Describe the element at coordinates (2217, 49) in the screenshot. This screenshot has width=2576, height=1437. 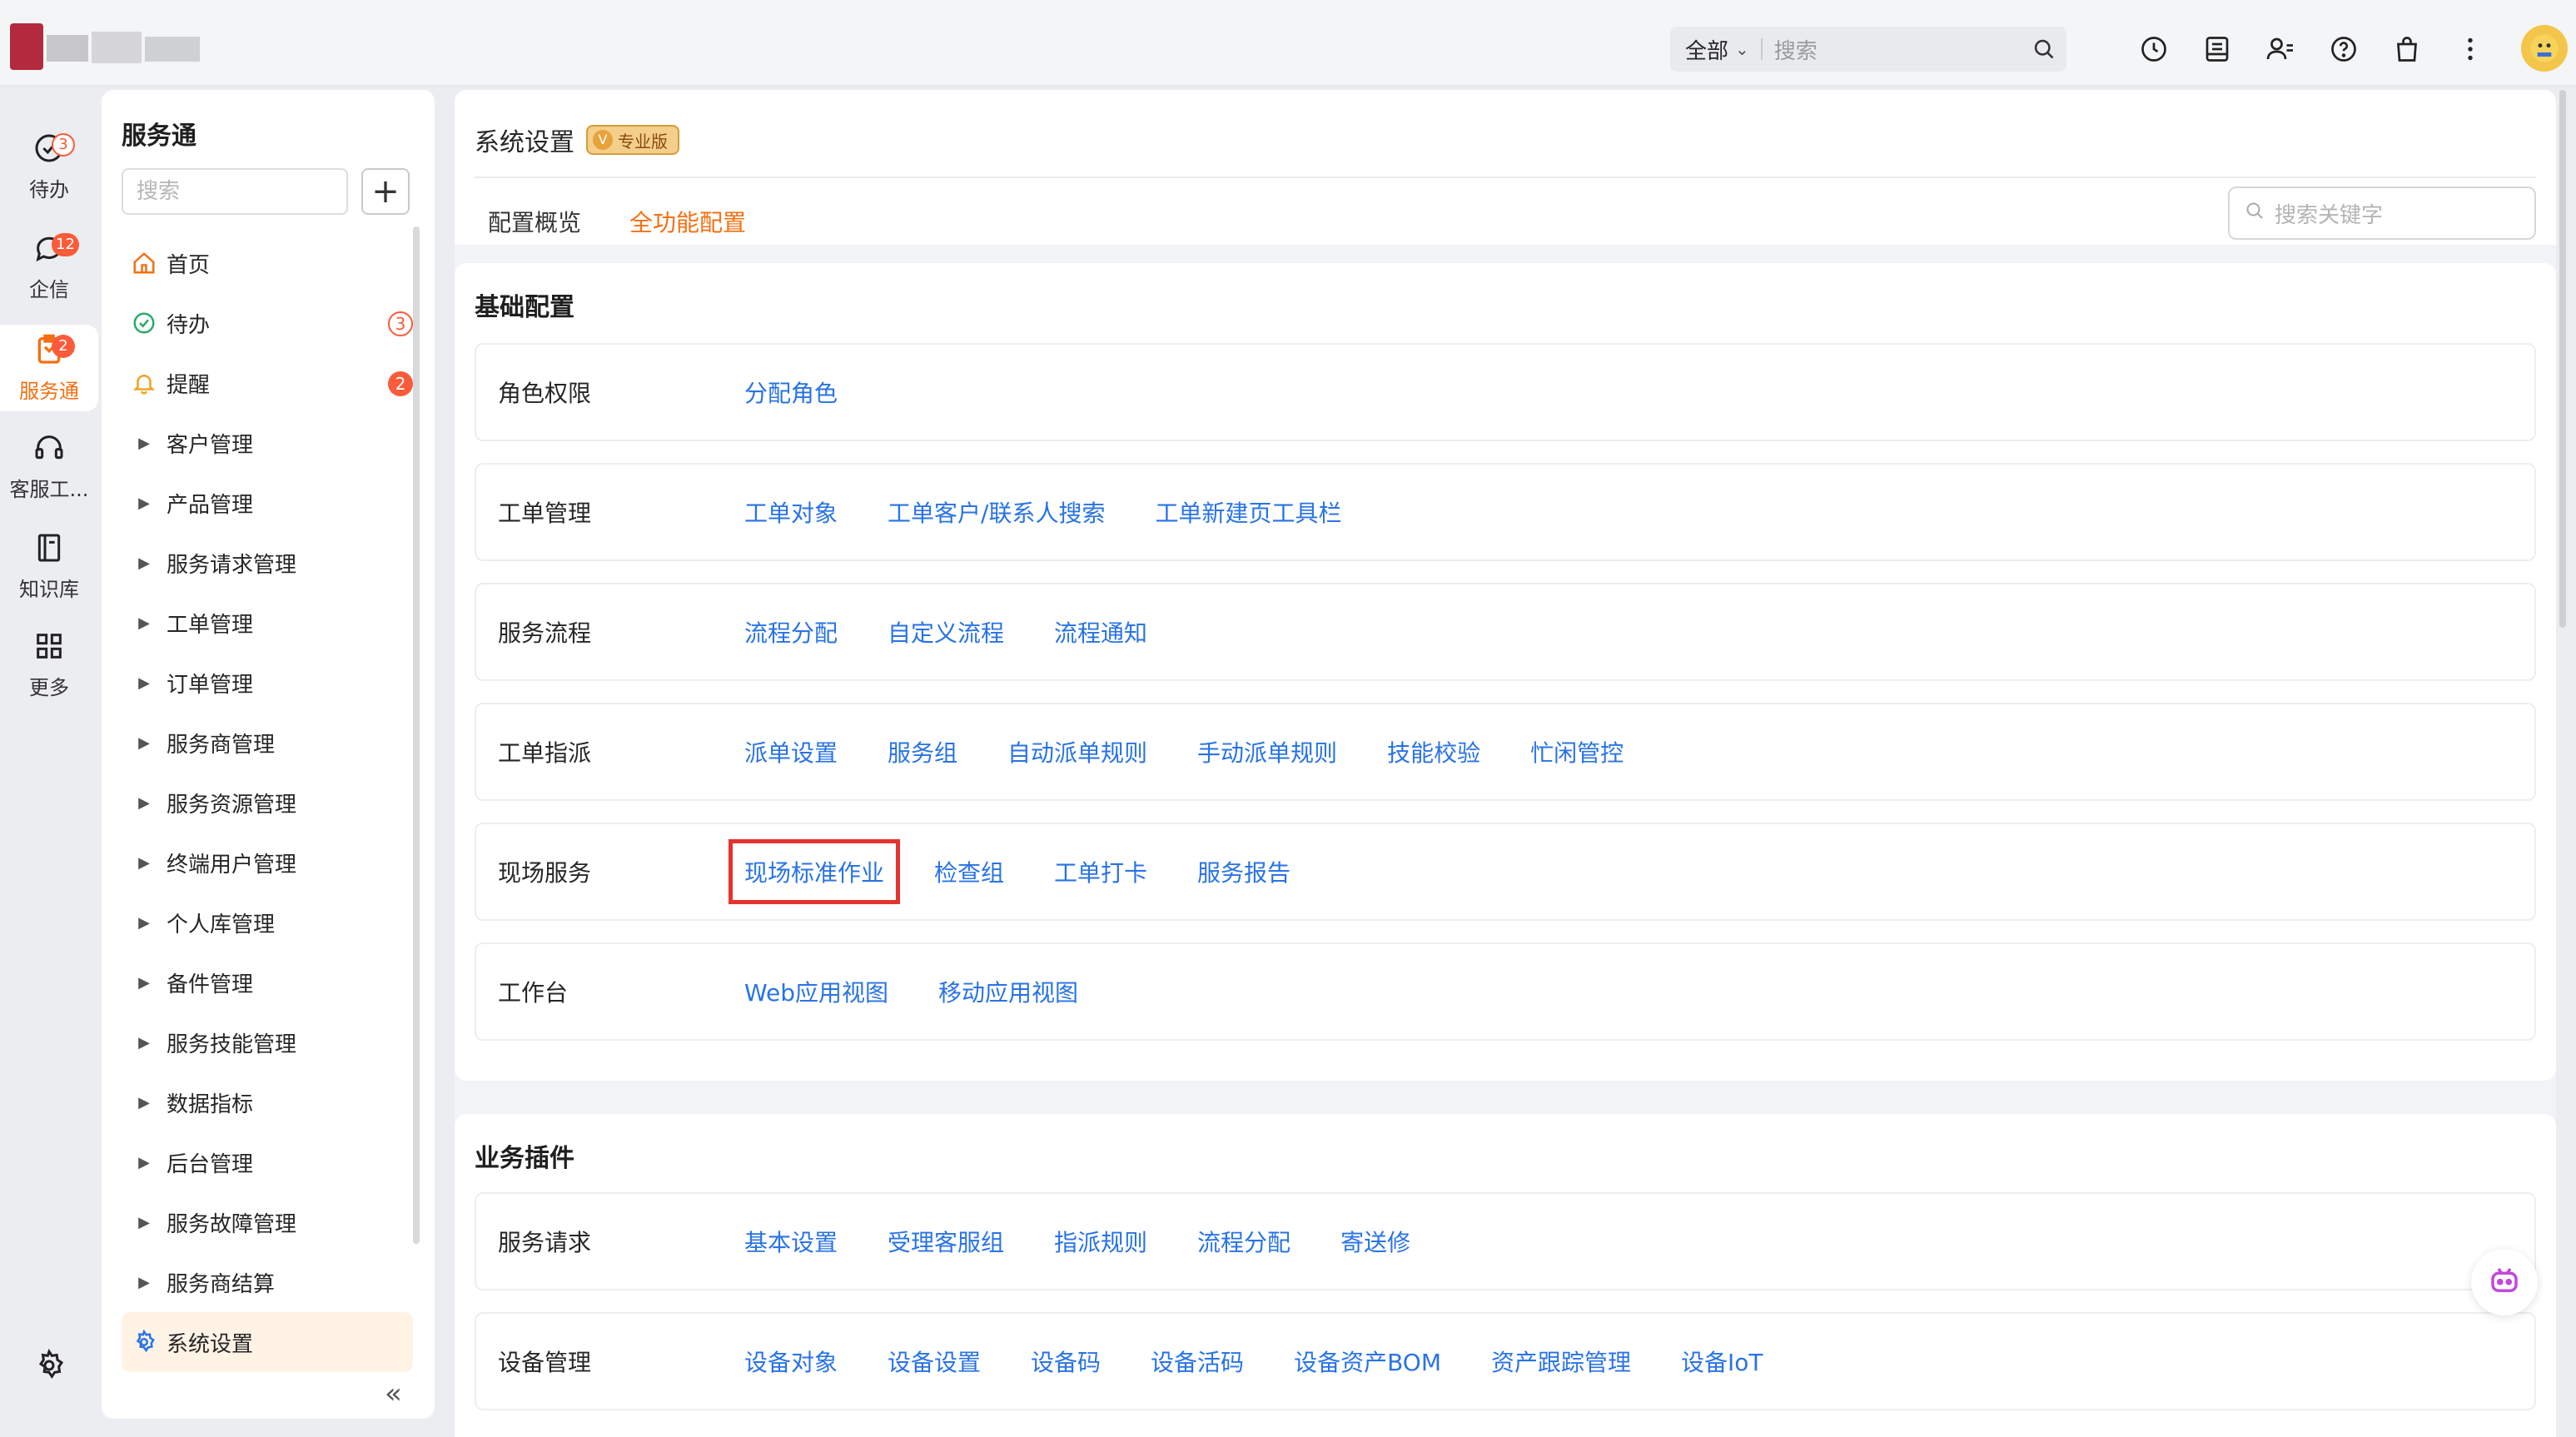
I see `document-icon` at that location.